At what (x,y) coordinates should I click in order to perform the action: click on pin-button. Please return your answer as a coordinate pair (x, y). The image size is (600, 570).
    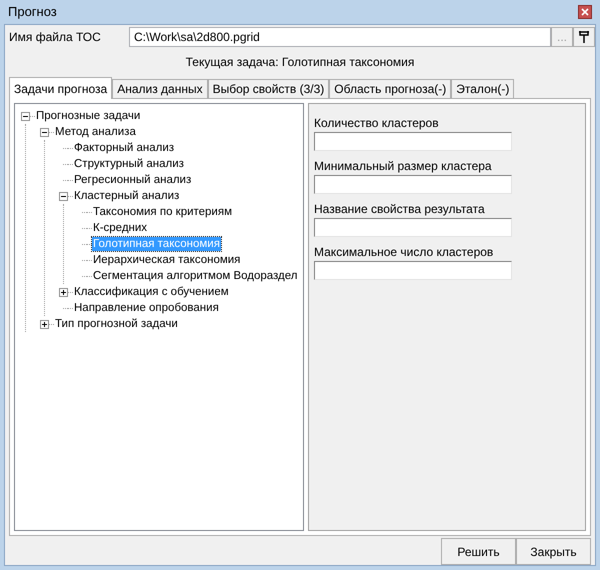
    Looking at the image, I should click on (584, 37).